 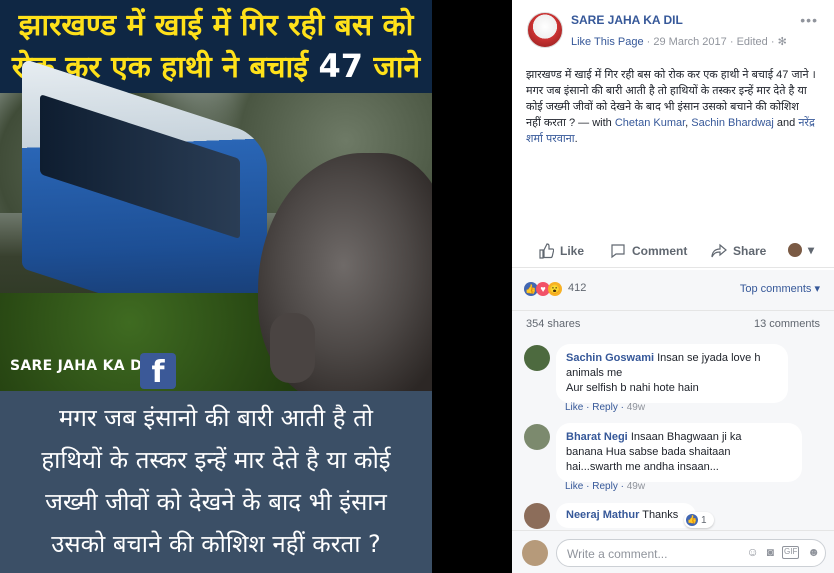 What do you see at coordinates (572, 251) in the screenshot?
I see `like-label: Like` at bounding box center [572, 251].